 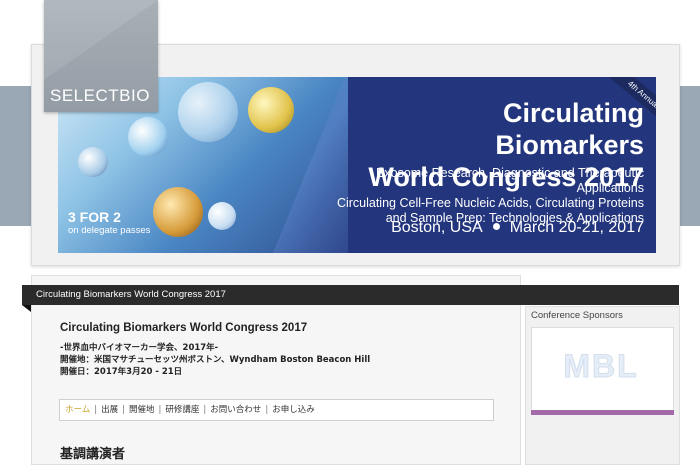 I want to click on main-navigation: ホーム | 出展 | 開催地 | 研修講座 | お問い合わせ | お申し込み, so click(x=276, y=410).